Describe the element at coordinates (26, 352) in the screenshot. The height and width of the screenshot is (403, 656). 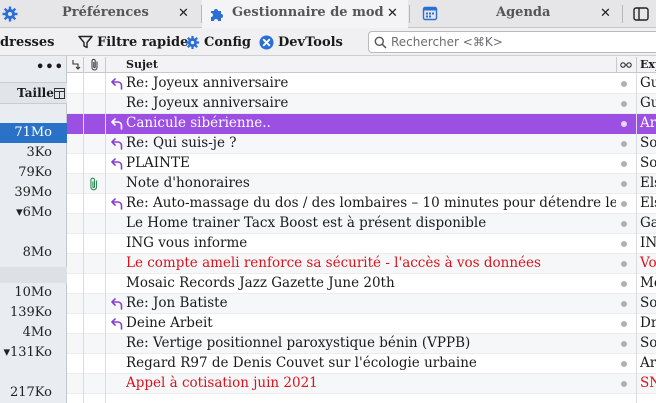
I see `folder-size: ▾131Ko` at that location.